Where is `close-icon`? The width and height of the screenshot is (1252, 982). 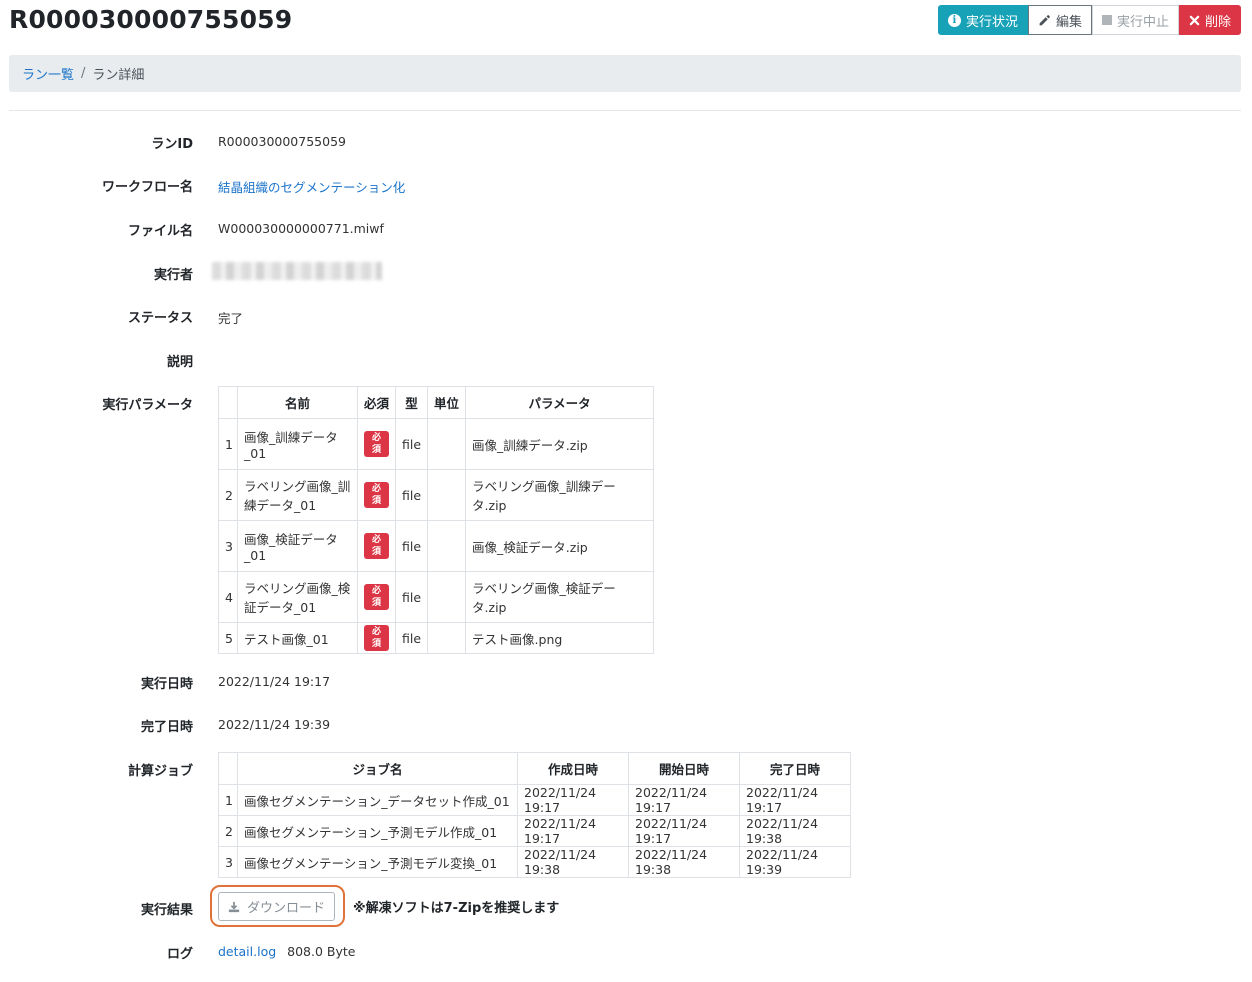
close-icon is located at coordinates (1194, 20).